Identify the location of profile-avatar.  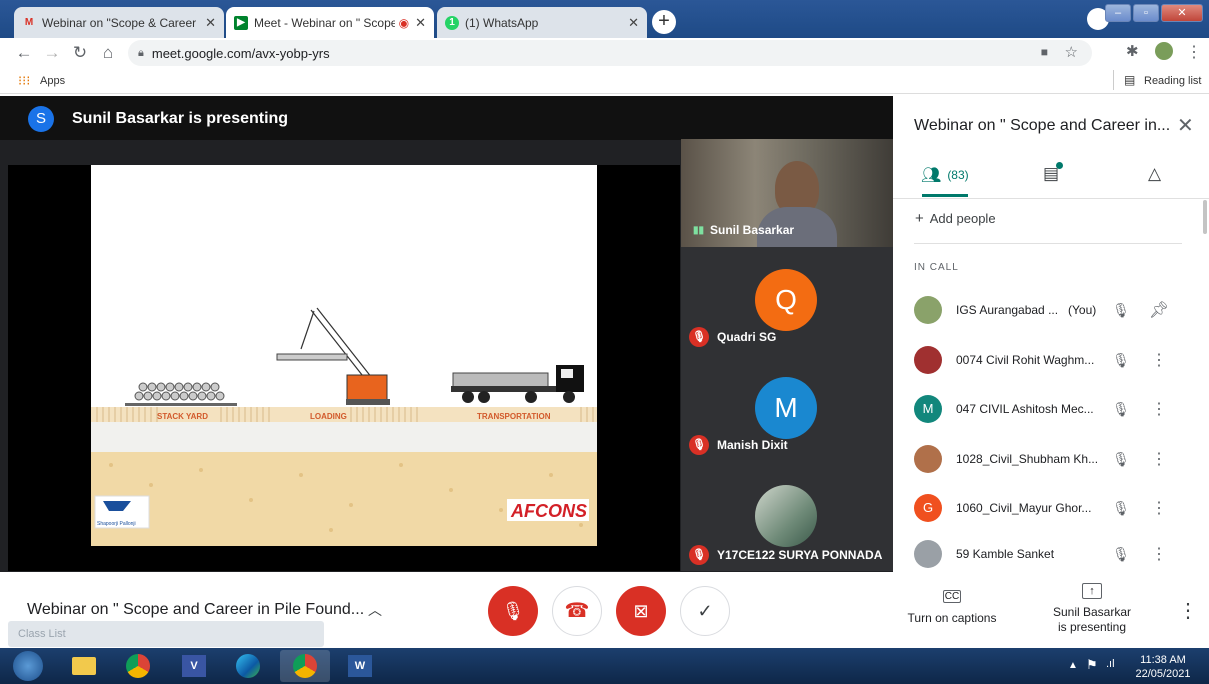
(1164, 51).